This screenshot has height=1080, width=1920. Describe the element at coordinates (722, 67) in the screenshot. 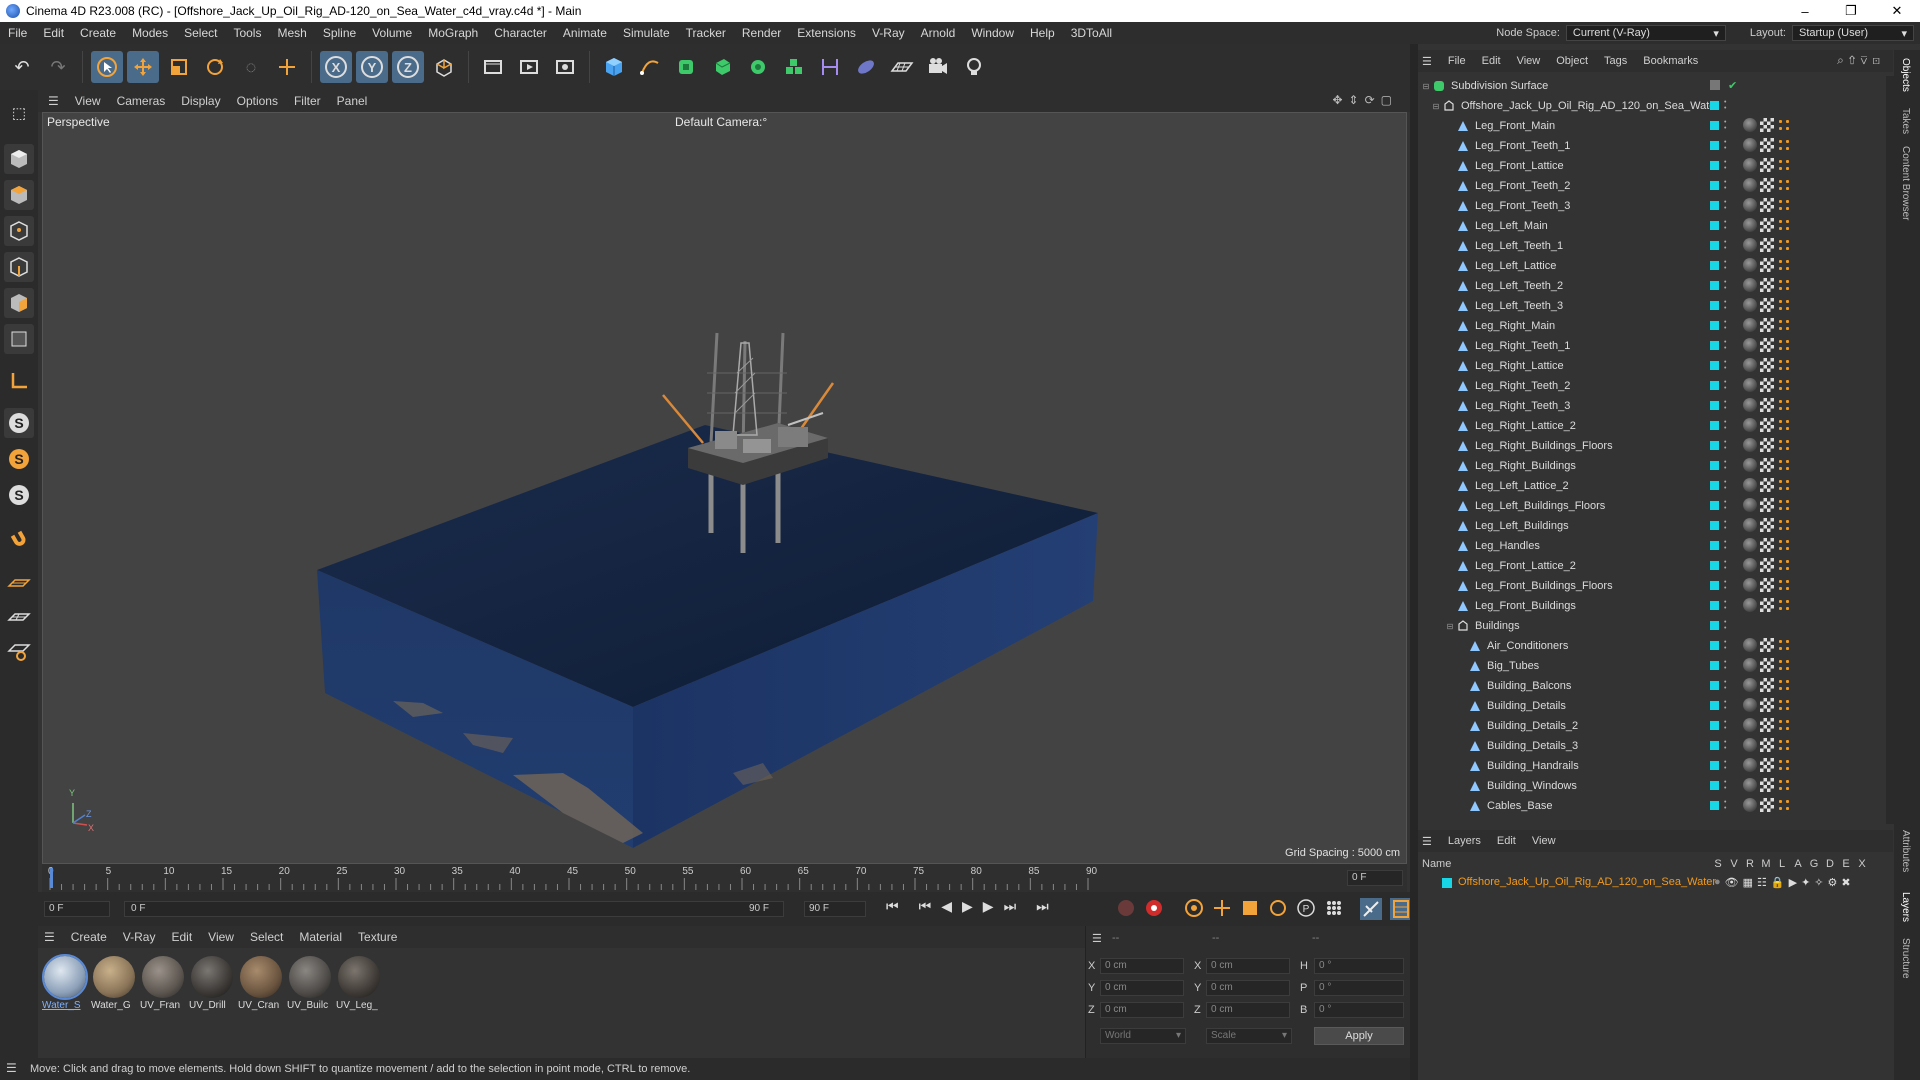

I see `extrude-icon` at that location.